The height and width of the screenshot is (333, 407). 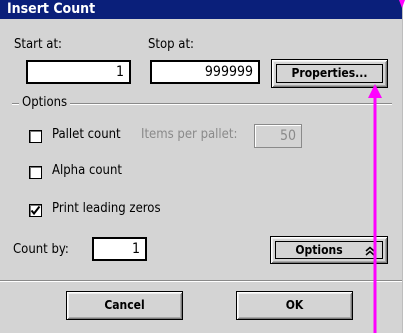 I want to click on alpha-count-label: Alpha count, so click(x=87, y=170).